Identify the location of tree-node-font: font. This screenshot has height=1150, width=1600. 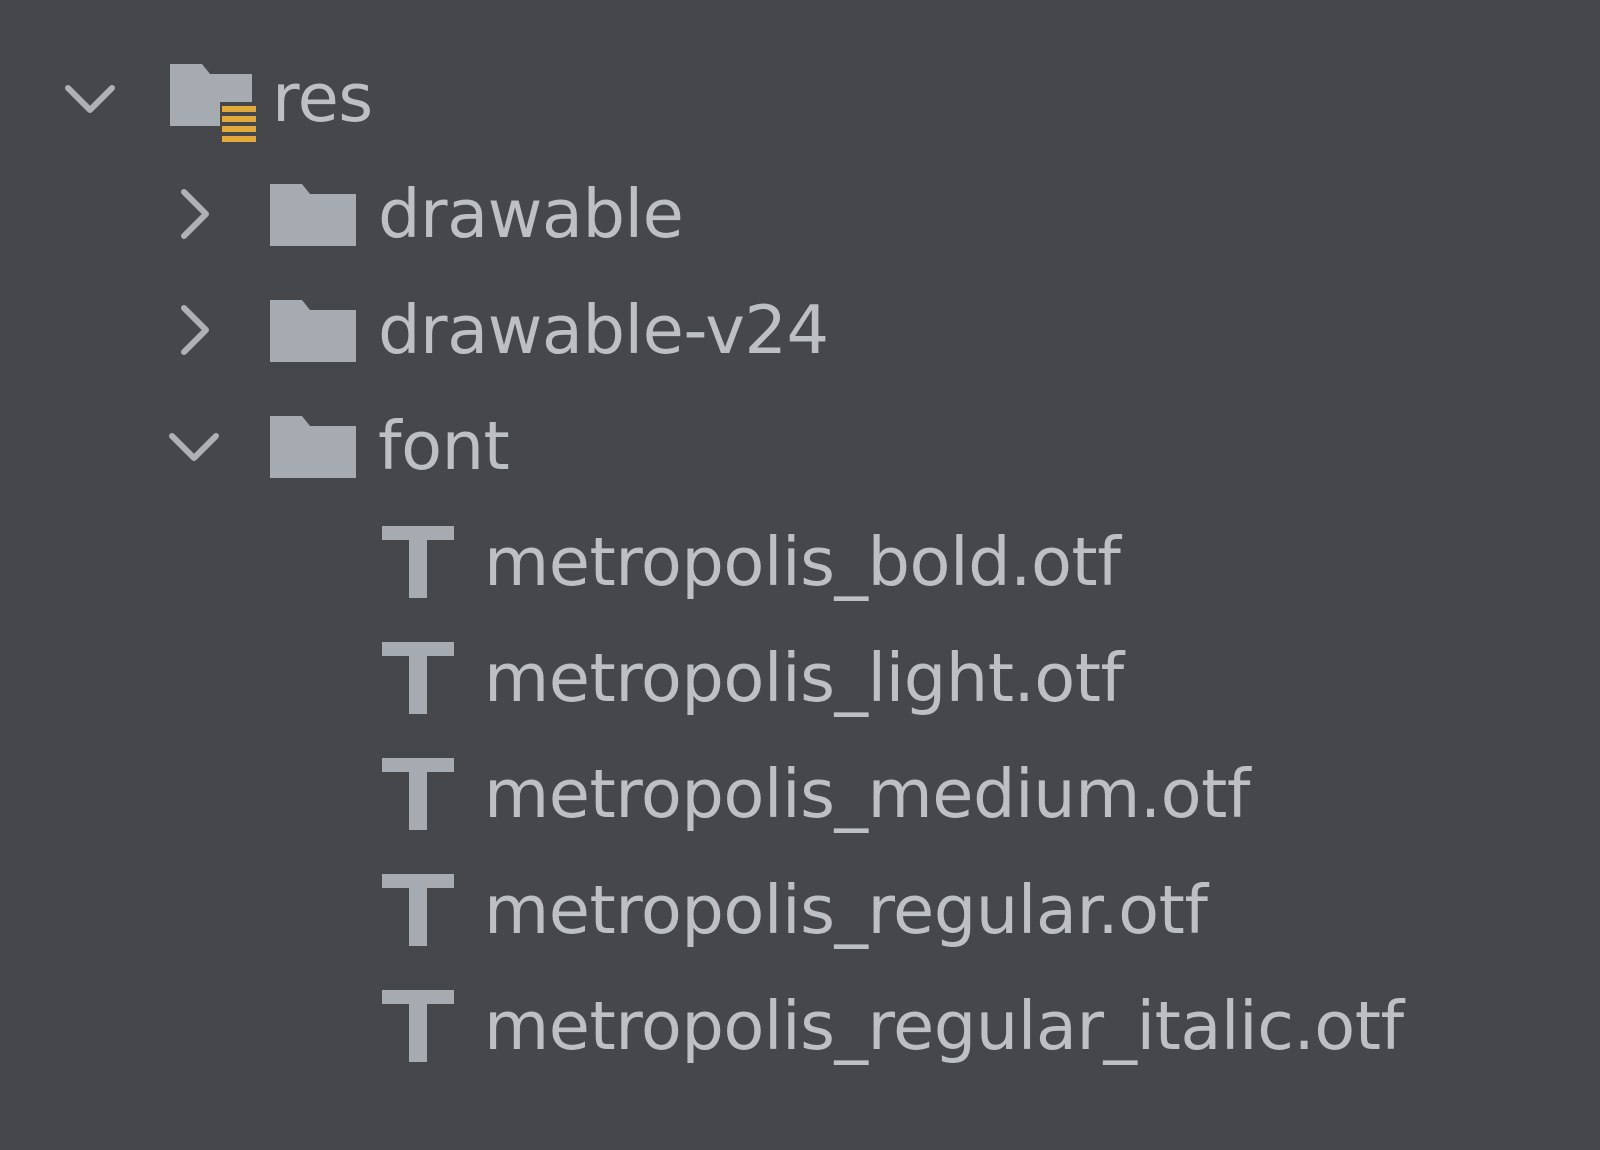
(800, 446).